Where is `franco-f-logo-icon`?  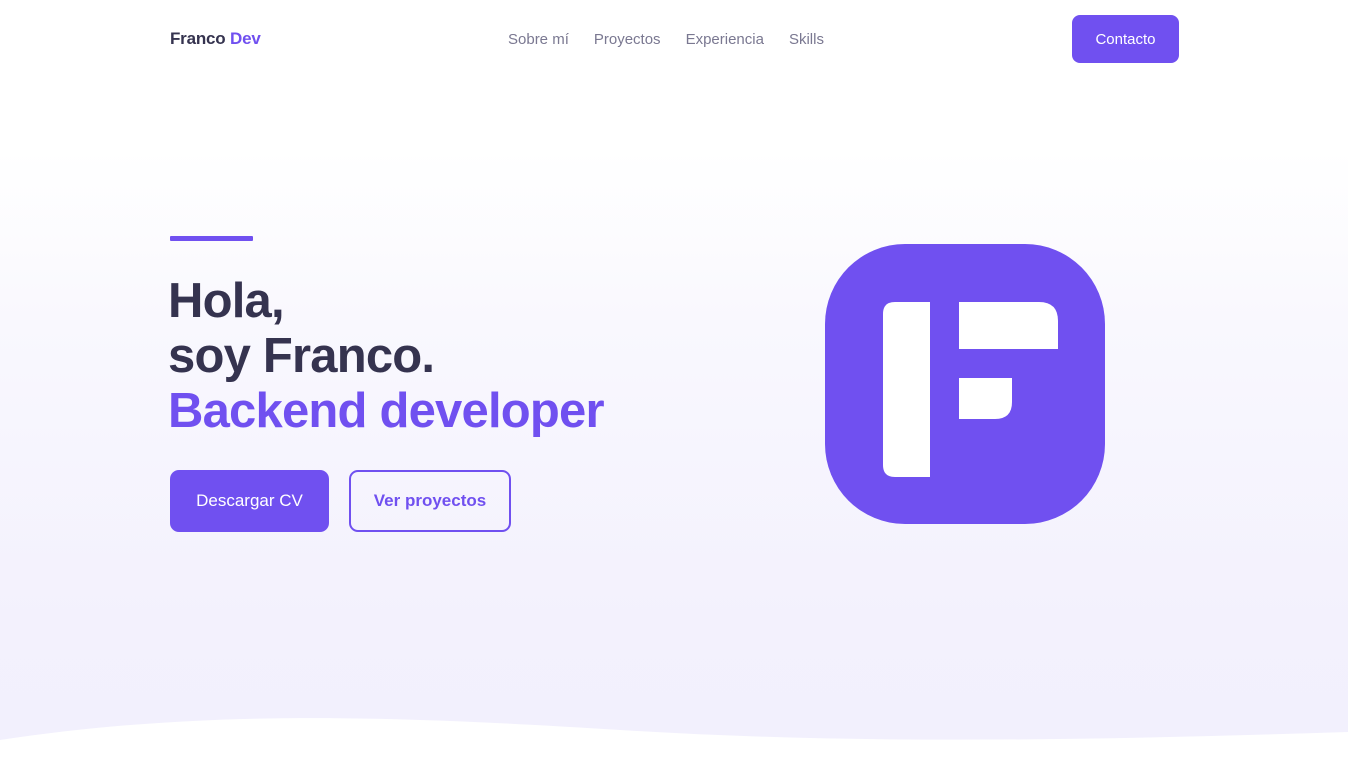 franco-f-logo-icon is located at coordinates (965, 384).